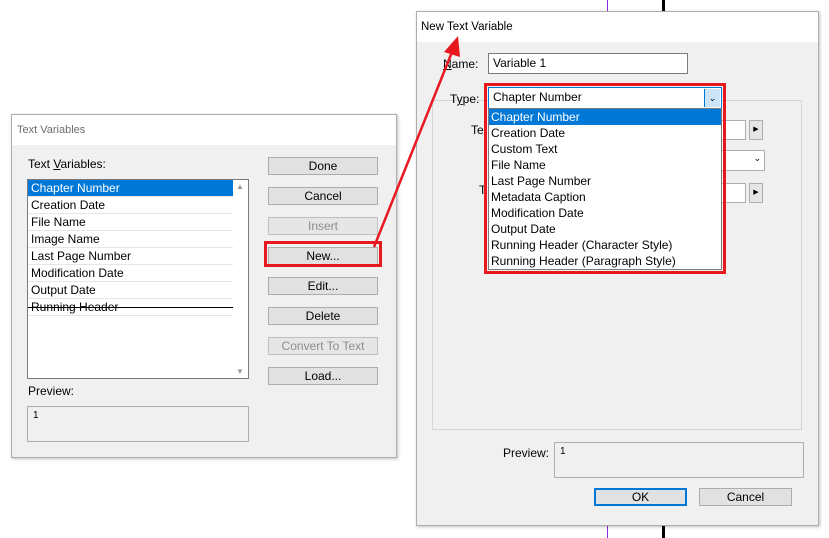 Image resolution: width=829 pixels, height=538 pixels. What do you see at coordinates (452, 46) in the screenshot?
I see `arrow-head-icon` at bounding box center [452, 46].